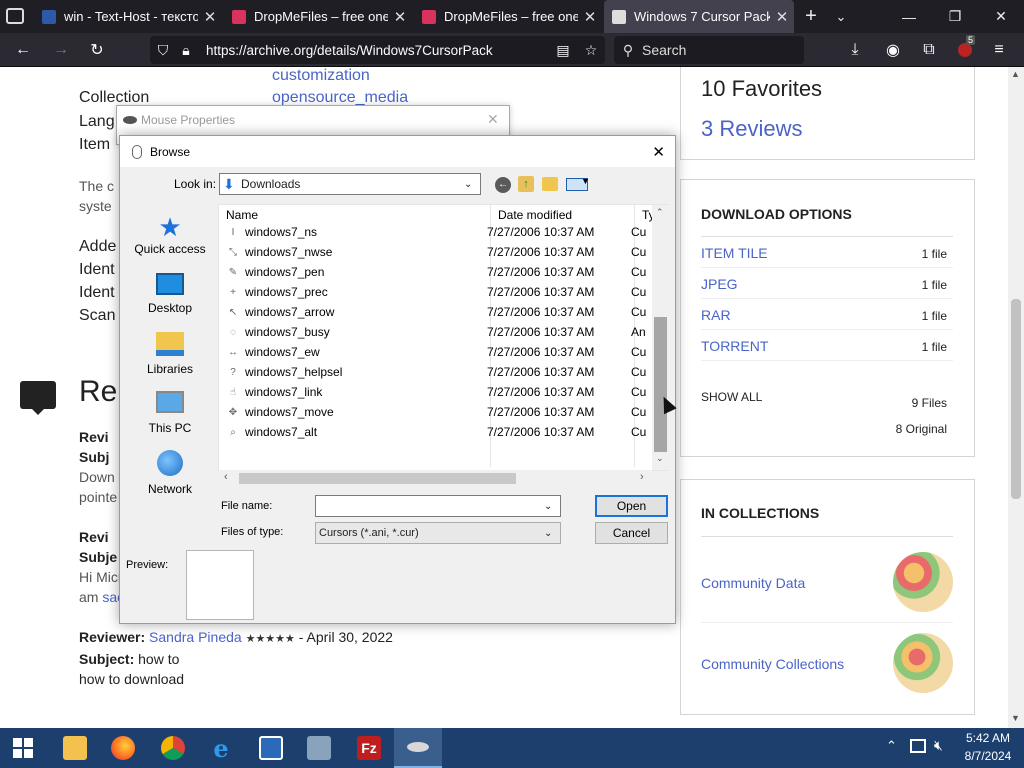  I want to click on file-name-input: ⌄, so click(438, 506).